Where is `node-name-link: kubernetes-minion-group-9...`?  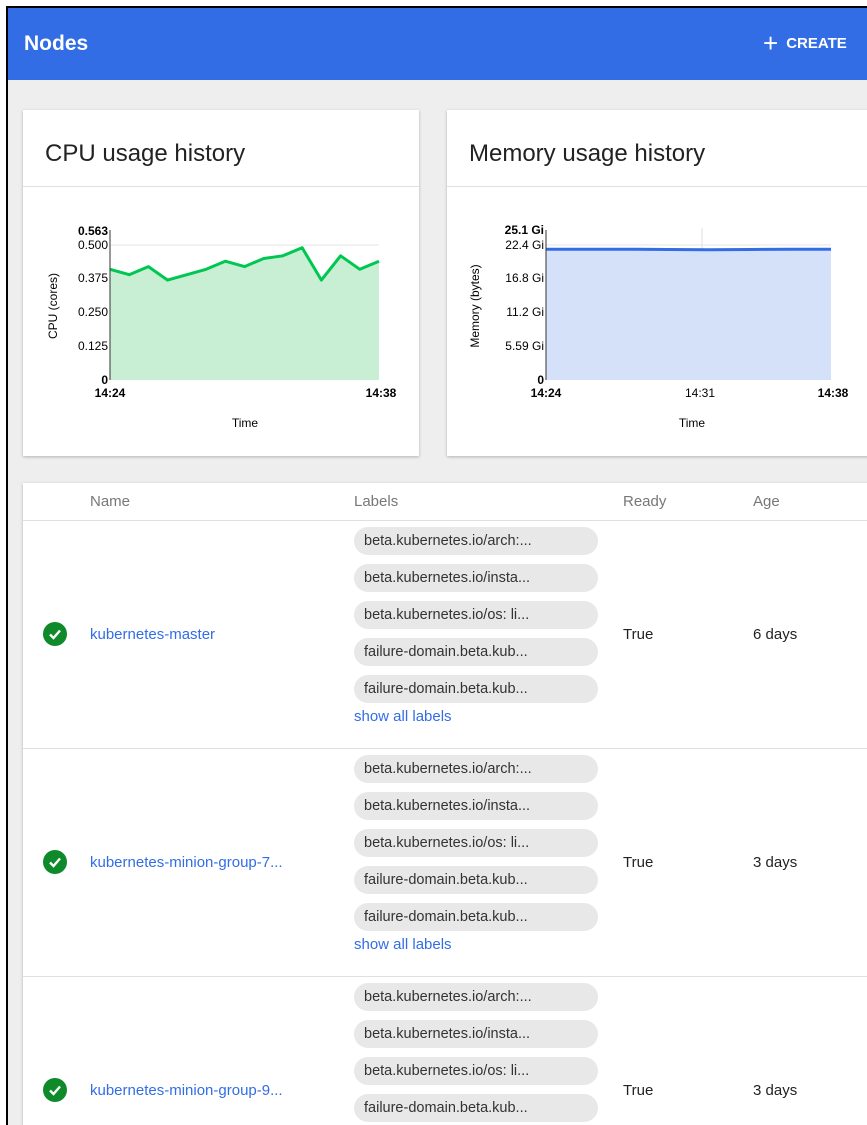 node-name-link: kubernetes-minion-group-9... is located at coordinates (186, 1090).